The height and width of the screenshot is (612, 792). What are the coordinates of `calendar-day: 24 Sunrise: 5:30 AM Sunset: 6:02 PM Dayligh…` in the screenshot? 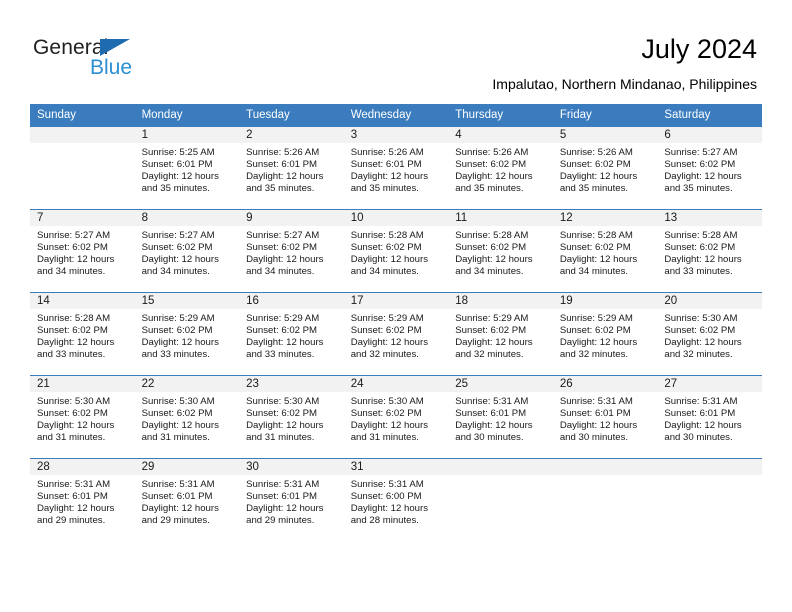 It's located at (396, 417).